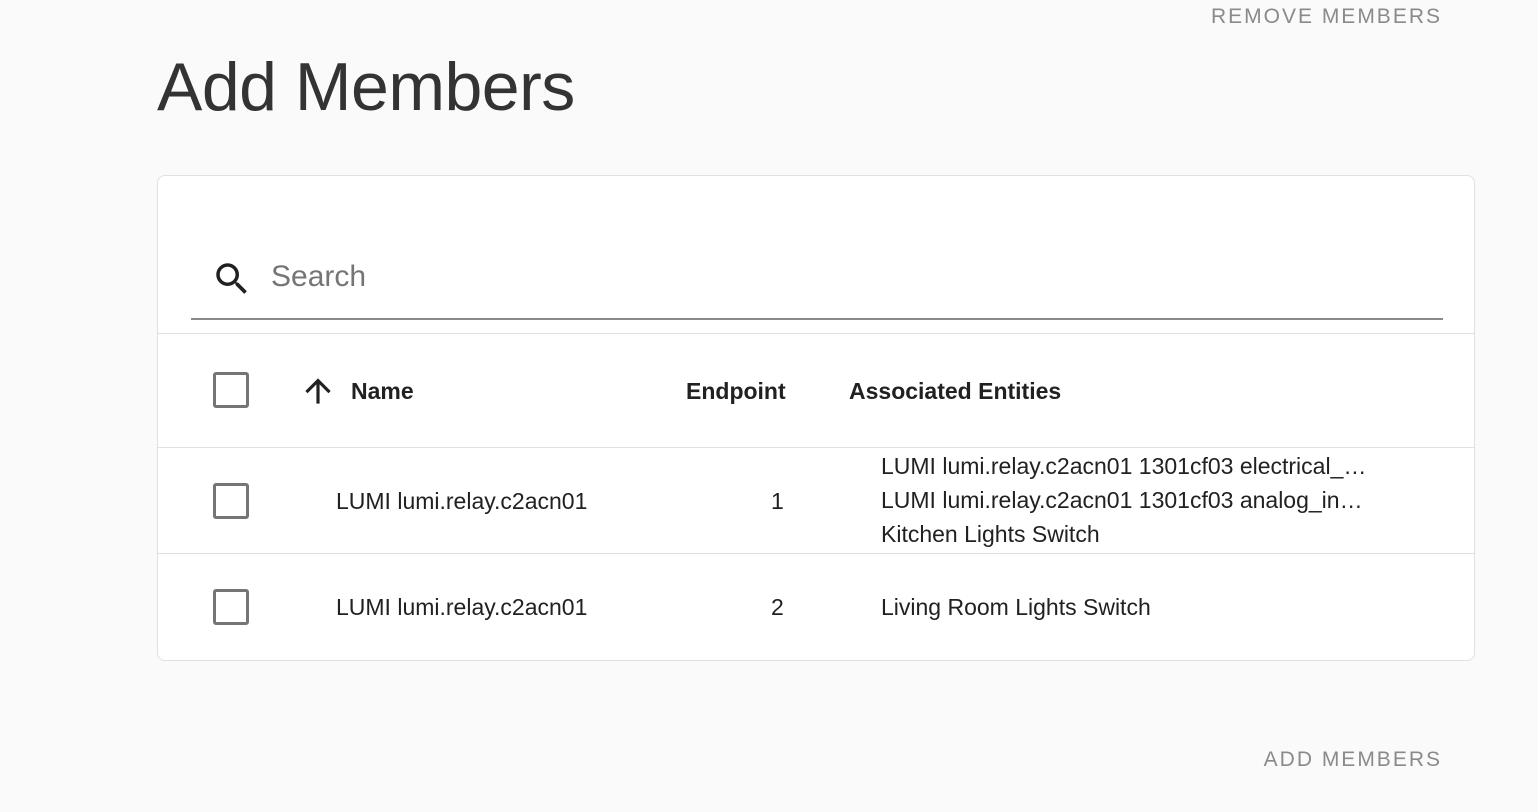 This screenshot has width=1538, height=812. I want to click on select-all-checkbox, so click(231, 390).